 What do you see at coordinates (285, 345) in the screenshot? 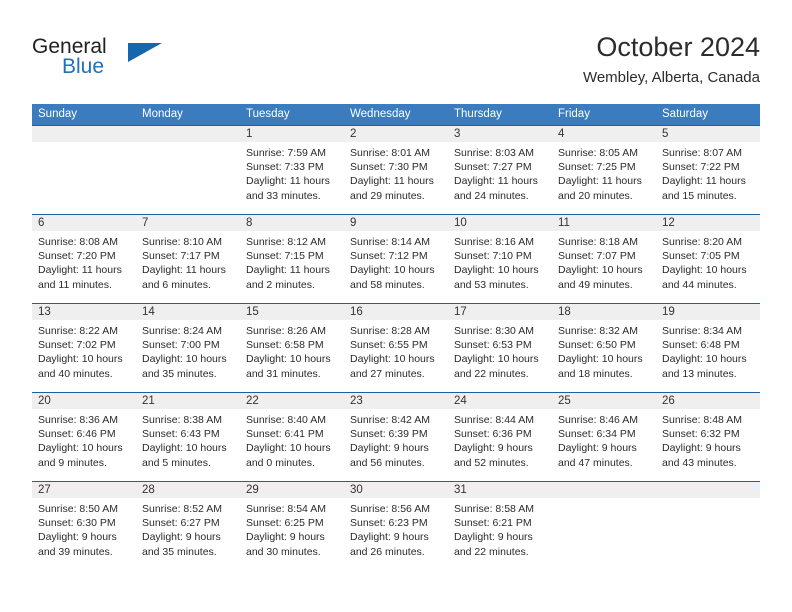
I see `sunset-text: Sunset: 6:58 PM` at bounding box center [285, 345].